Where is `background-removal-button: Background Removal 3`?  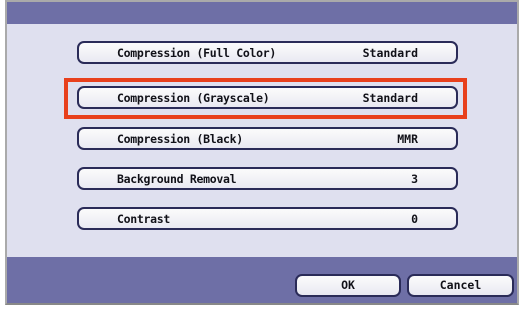
background-removal-button: Background Removal 3 is located at coordinates (267, 178).